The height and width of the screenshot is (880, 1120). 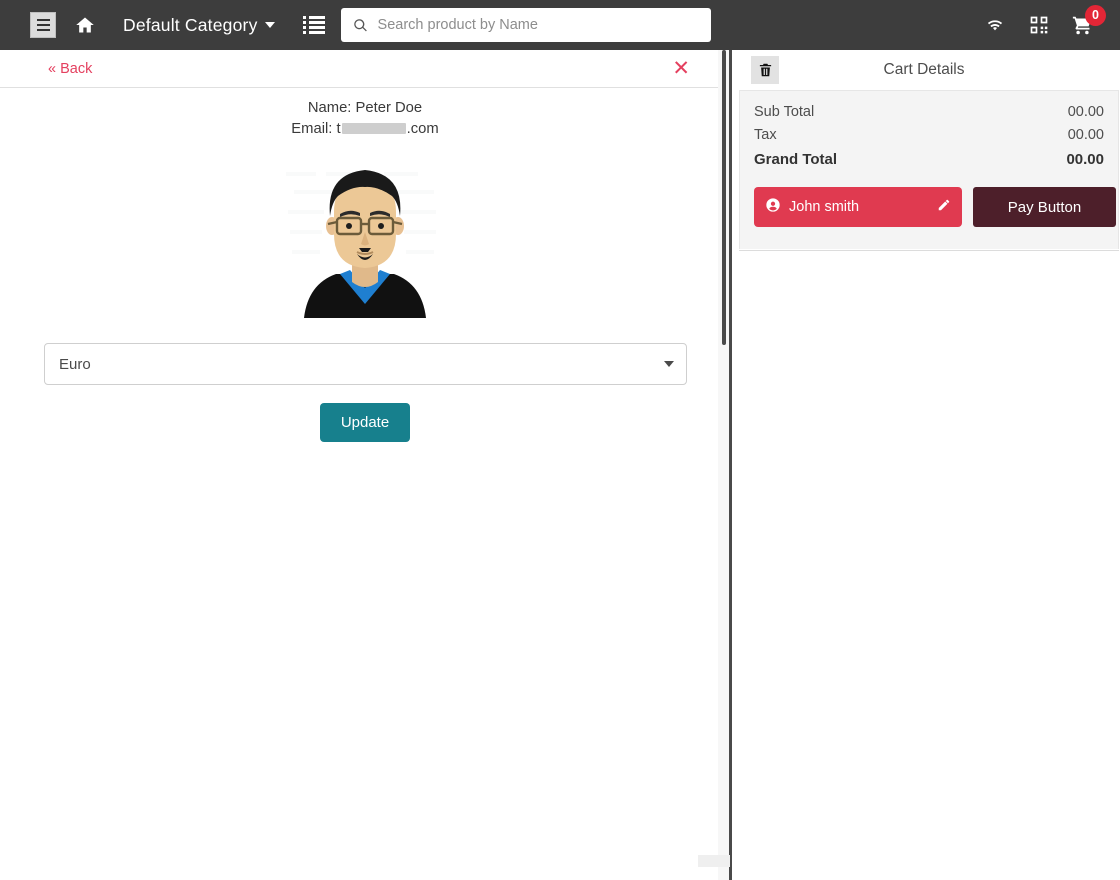 I want to click on wifi-icon, so click(x=995, y=25).